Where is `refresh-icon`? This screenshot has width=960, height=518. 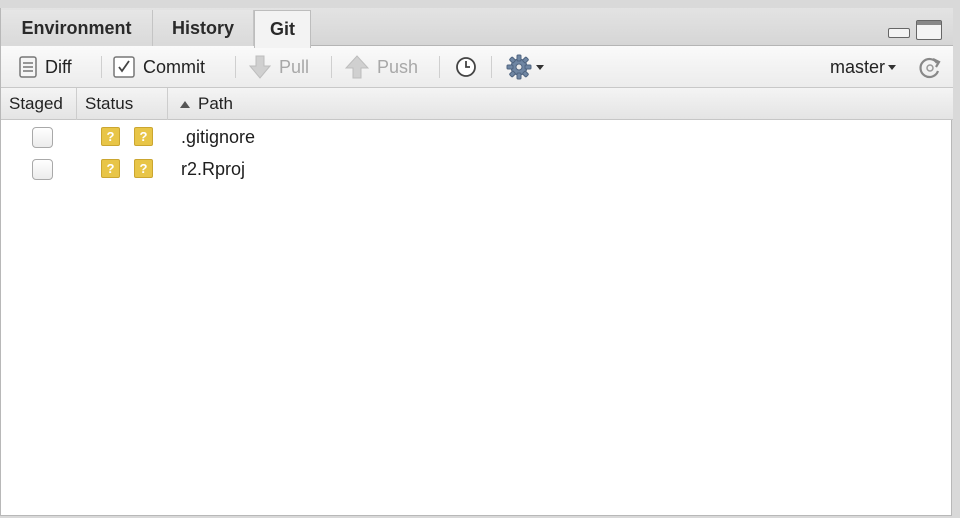
refresh-icon is located at coordinates (930, 68).